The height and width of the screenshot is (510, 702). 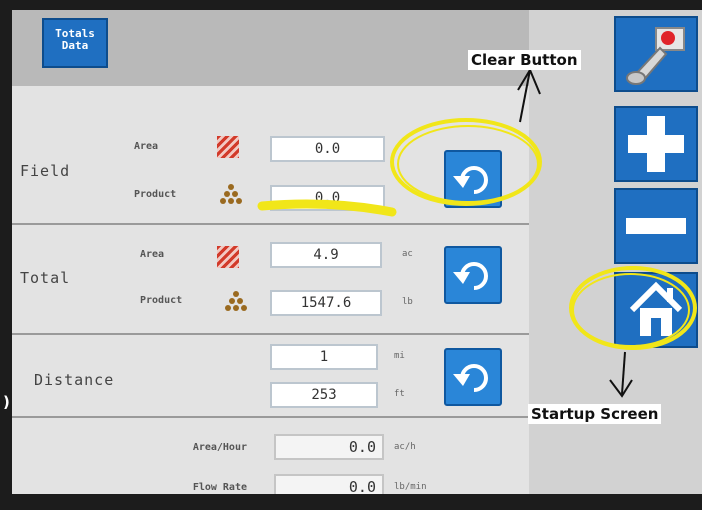 I want to click on area-hour-label: Area/Hour, so click(x=219, y=447).